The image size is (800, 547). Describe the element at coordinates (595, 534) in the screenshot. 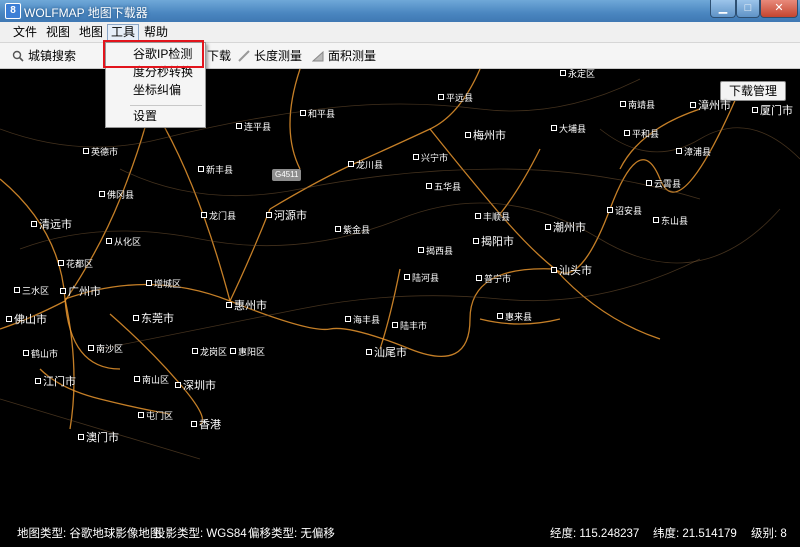

I see `status-longitude: 经度: 115.248237` at that location.